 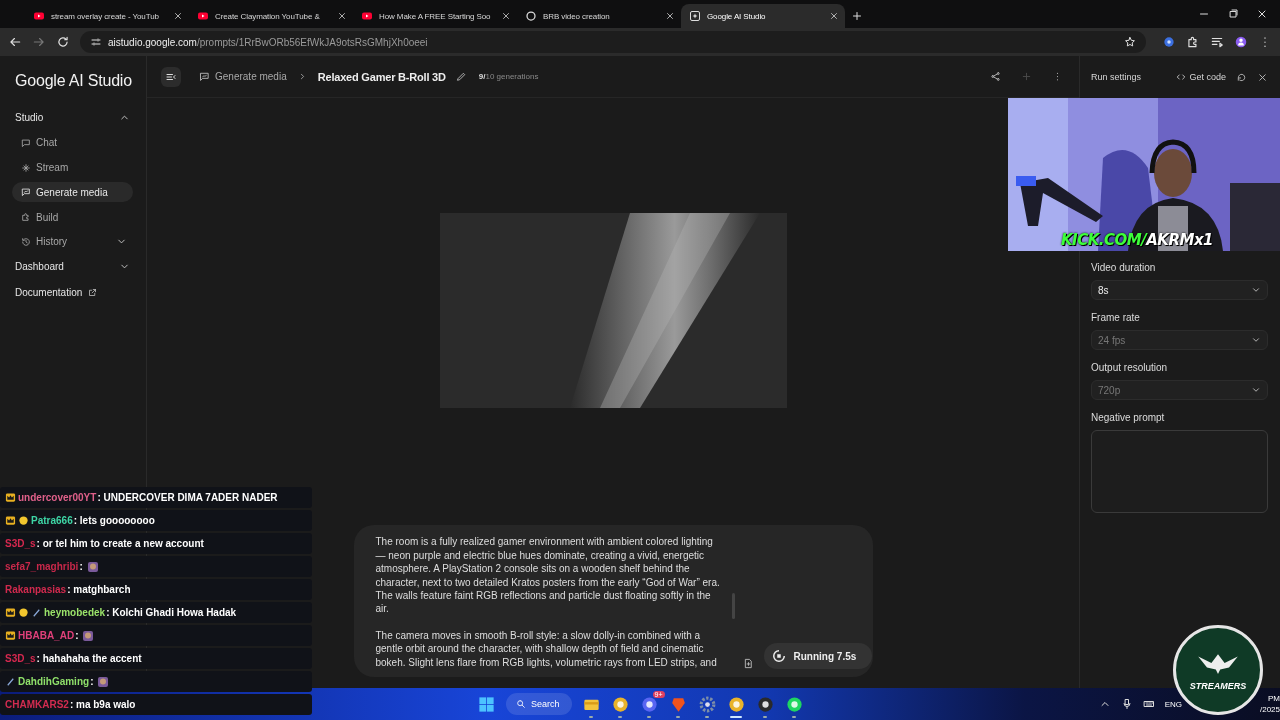 I want to click on record-icon, so click(x=765, y=704).